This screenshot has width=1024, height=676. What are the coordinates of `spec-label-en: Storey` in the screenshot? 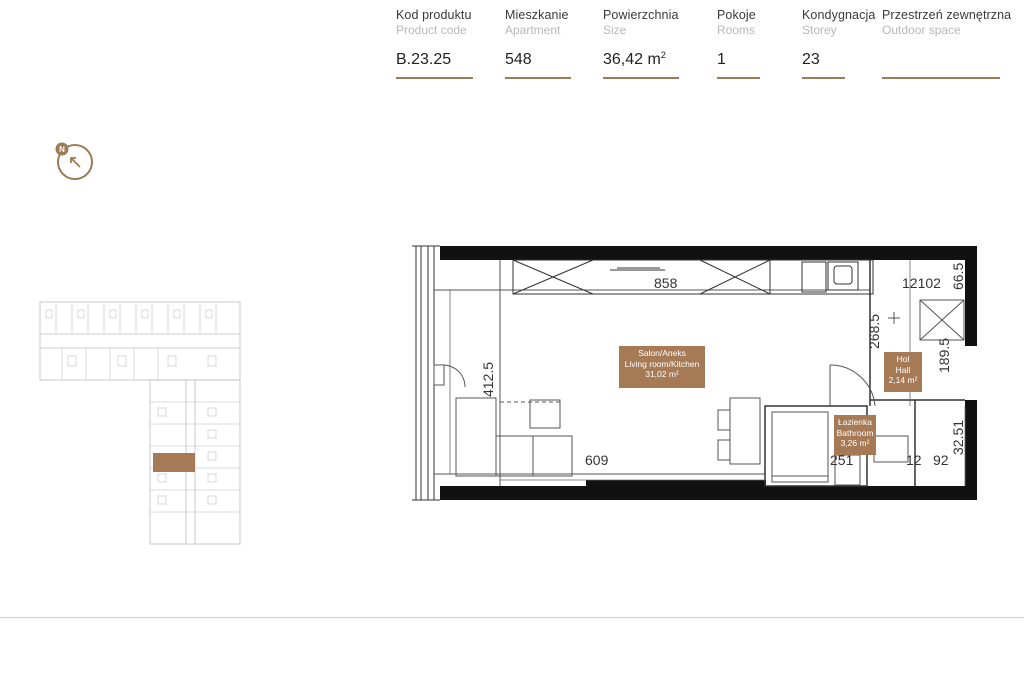 It's located at (819, 30).